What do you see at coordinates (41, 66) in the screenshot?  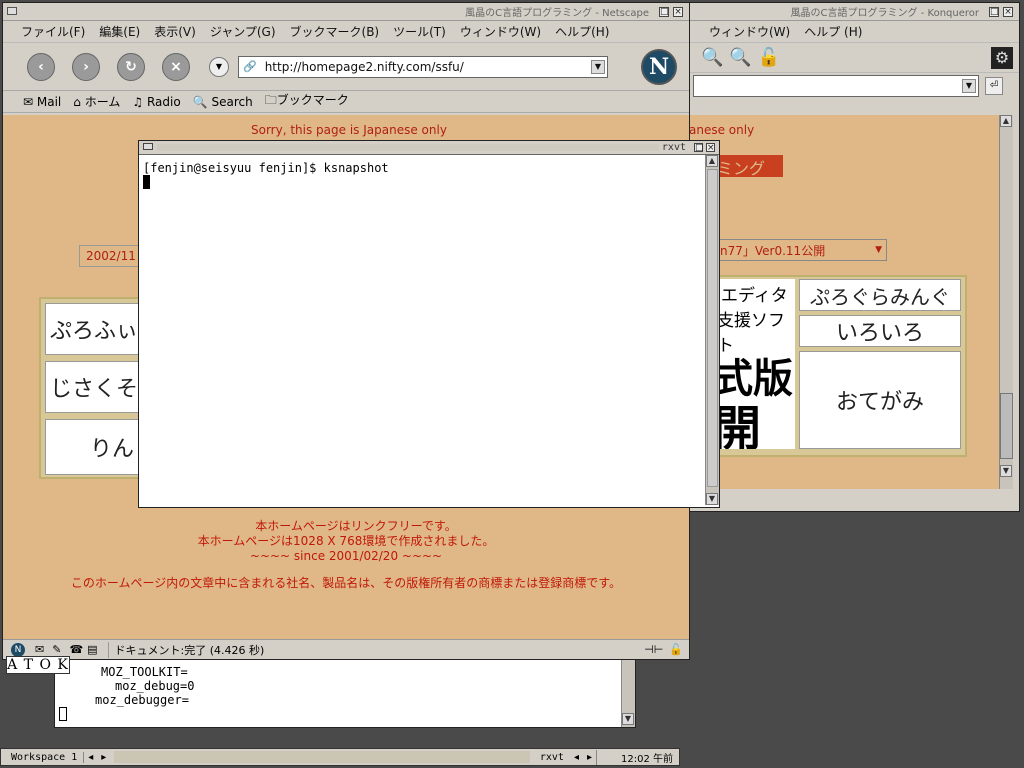 I see `back-button: ‹` at bounding box center [41, 66].